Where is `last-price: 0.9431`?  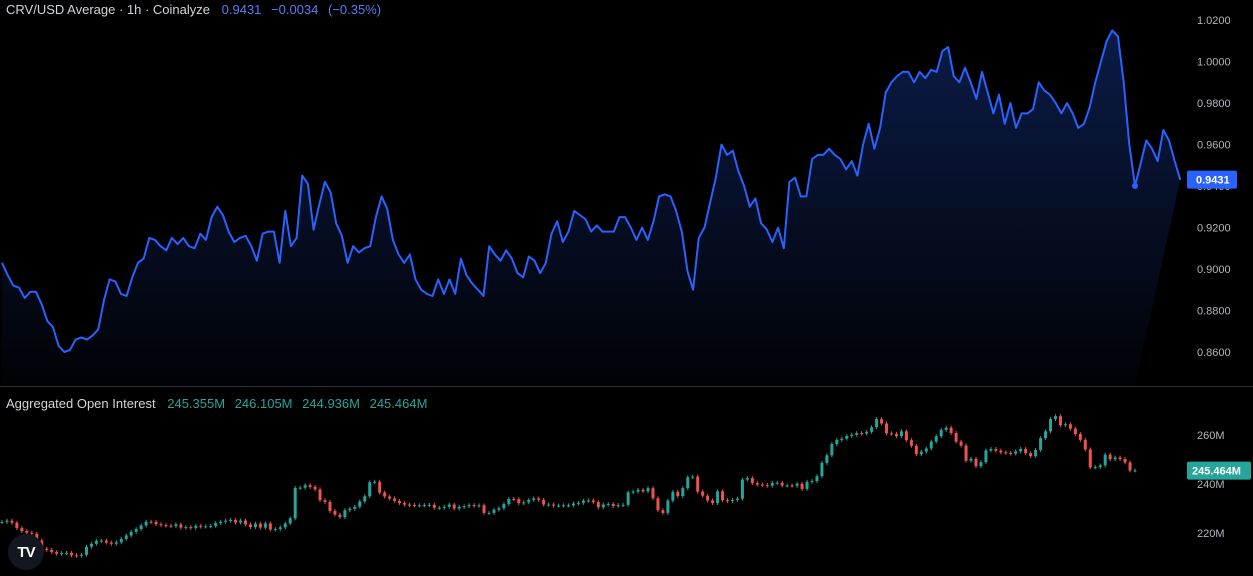
last-price: 0.9431 is located at coordinates (241, 9).